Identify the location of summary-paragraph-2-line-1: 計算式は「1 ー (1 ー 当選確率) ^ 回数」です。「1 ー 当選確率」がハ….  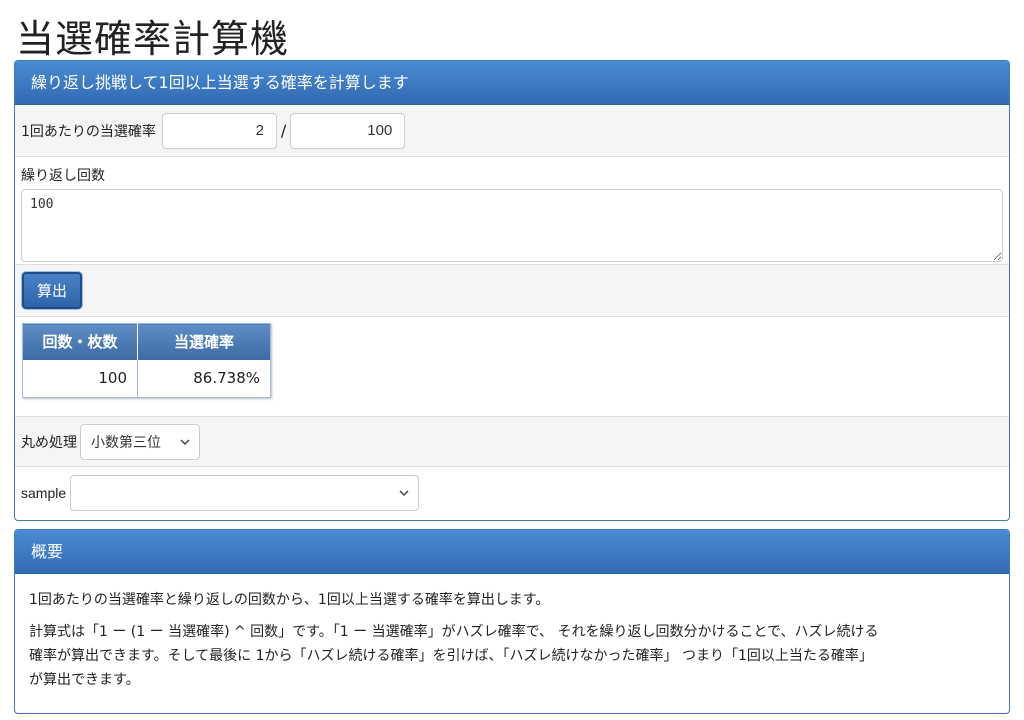
(454, 632).